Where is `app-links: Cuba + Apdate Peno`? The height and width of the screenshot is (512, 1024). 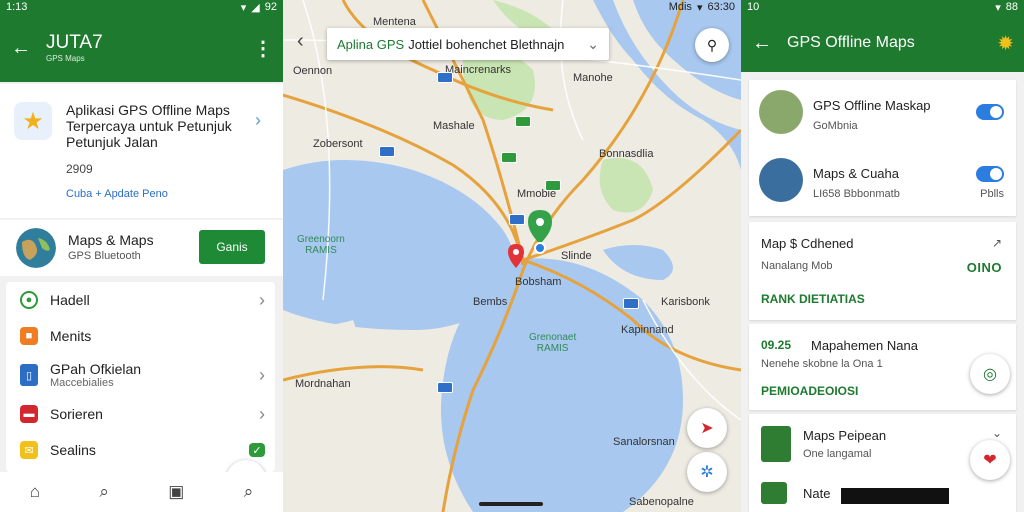 app-links: Cuba + Apdate Peno is located at coordinates (117, 194).